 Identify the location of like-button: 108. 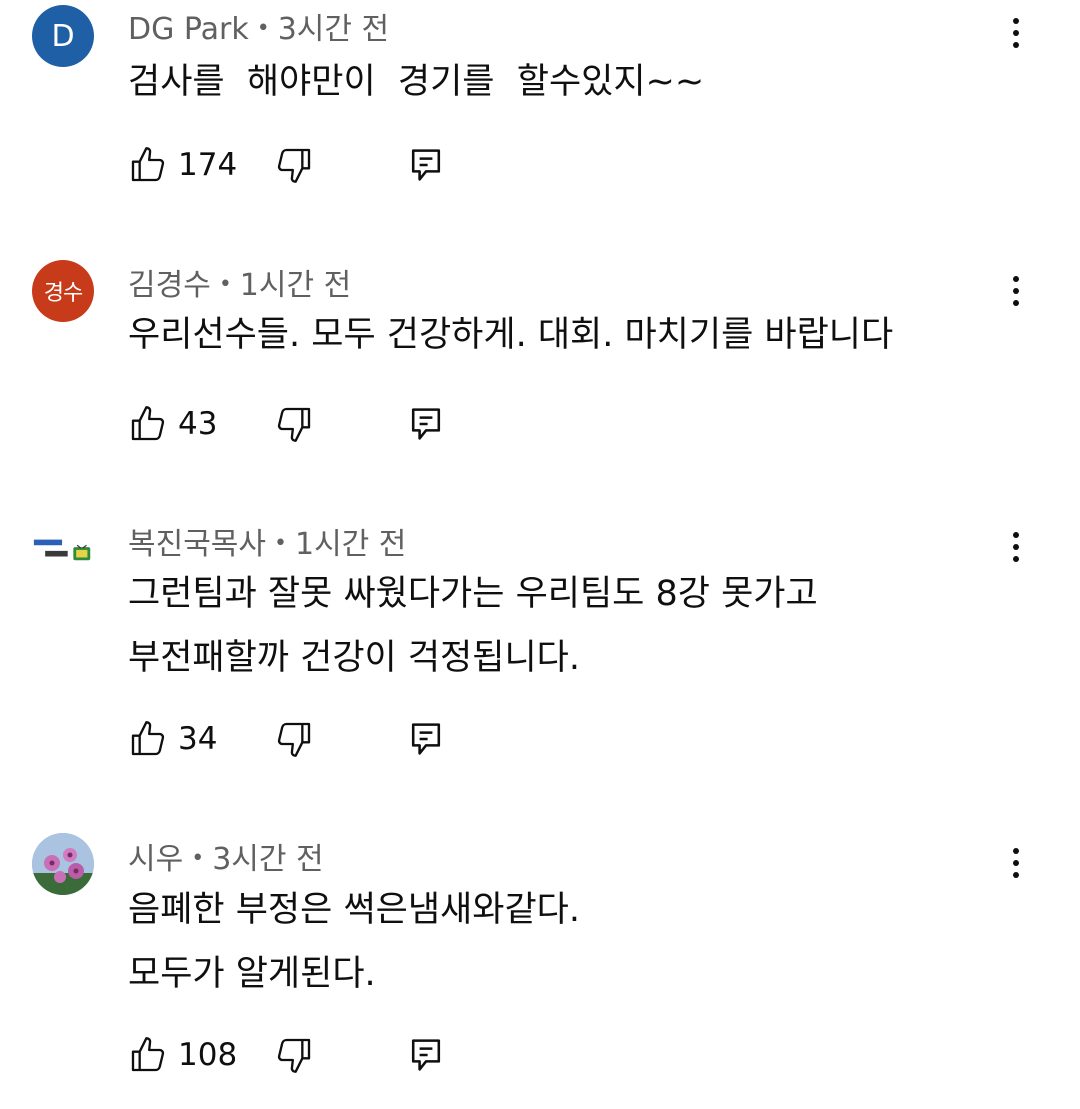
(182, 1055).